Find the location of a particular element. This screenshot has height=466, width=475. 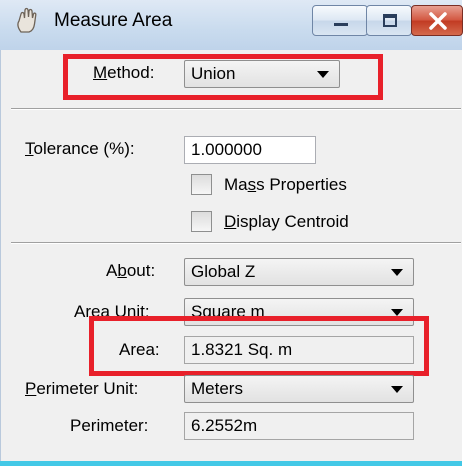

area-highlight-box is located at coordinates (259, 346).